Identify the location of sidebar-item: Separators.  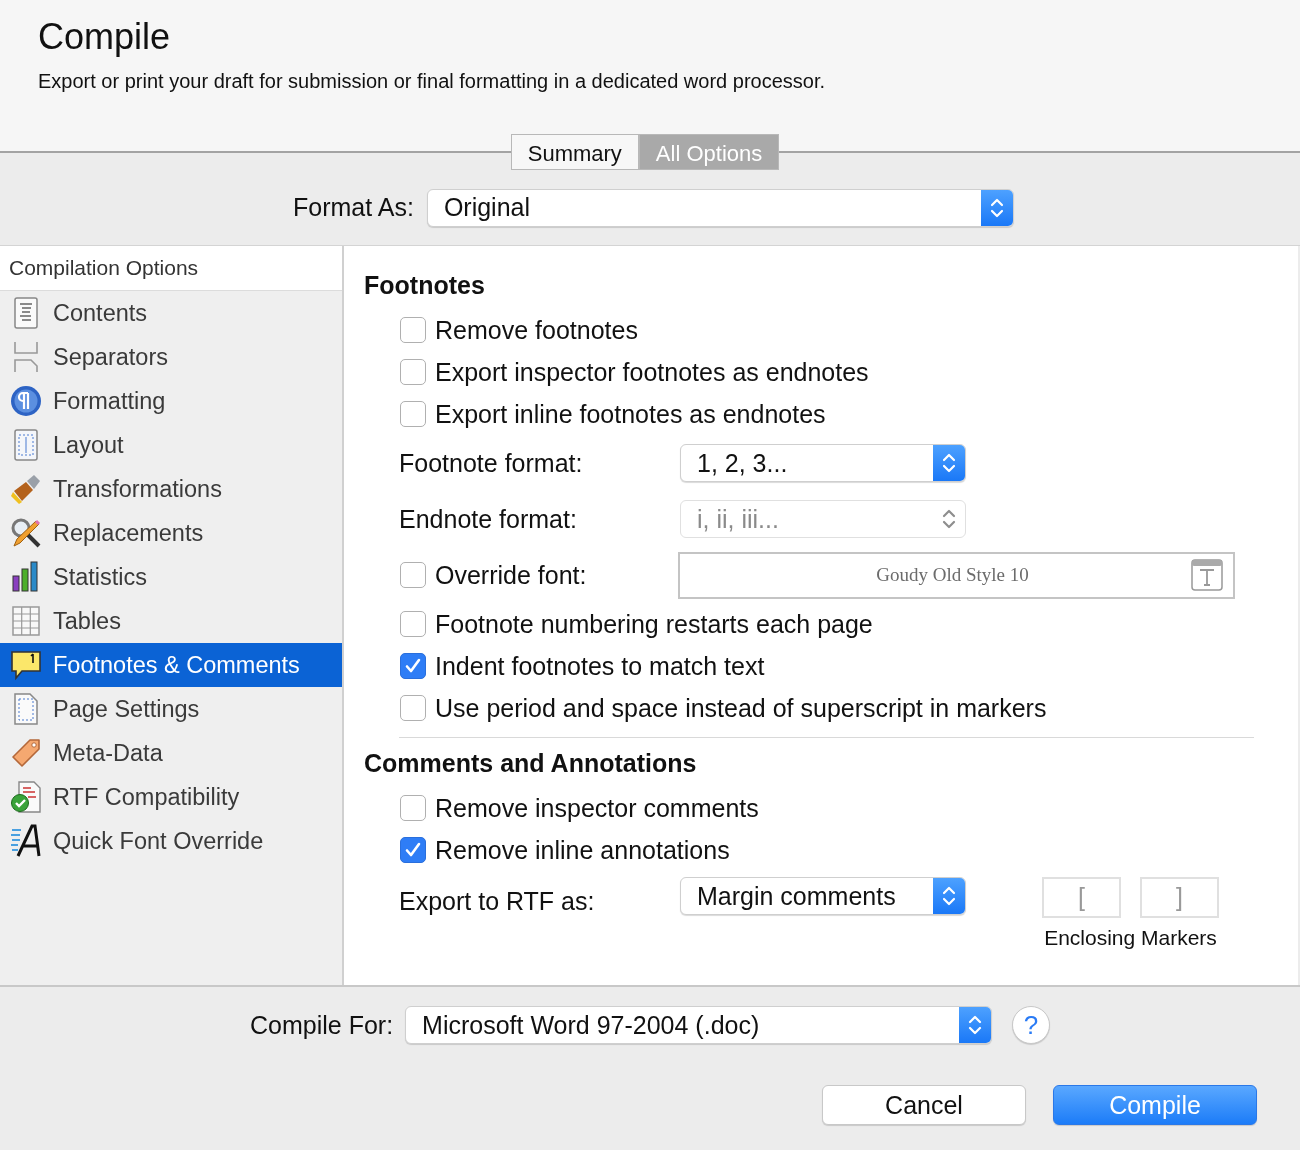
(171, 357).